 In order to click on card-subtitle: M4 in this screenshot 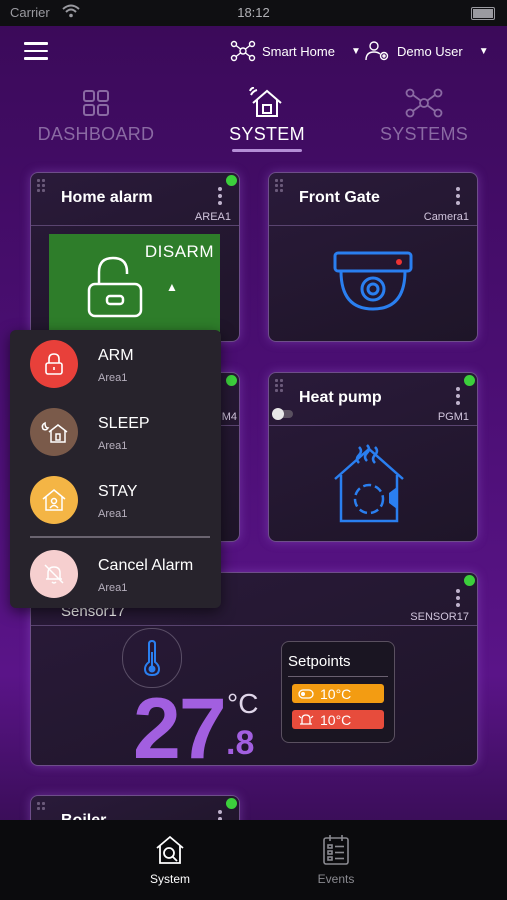, I will do `click(229, 417)`.